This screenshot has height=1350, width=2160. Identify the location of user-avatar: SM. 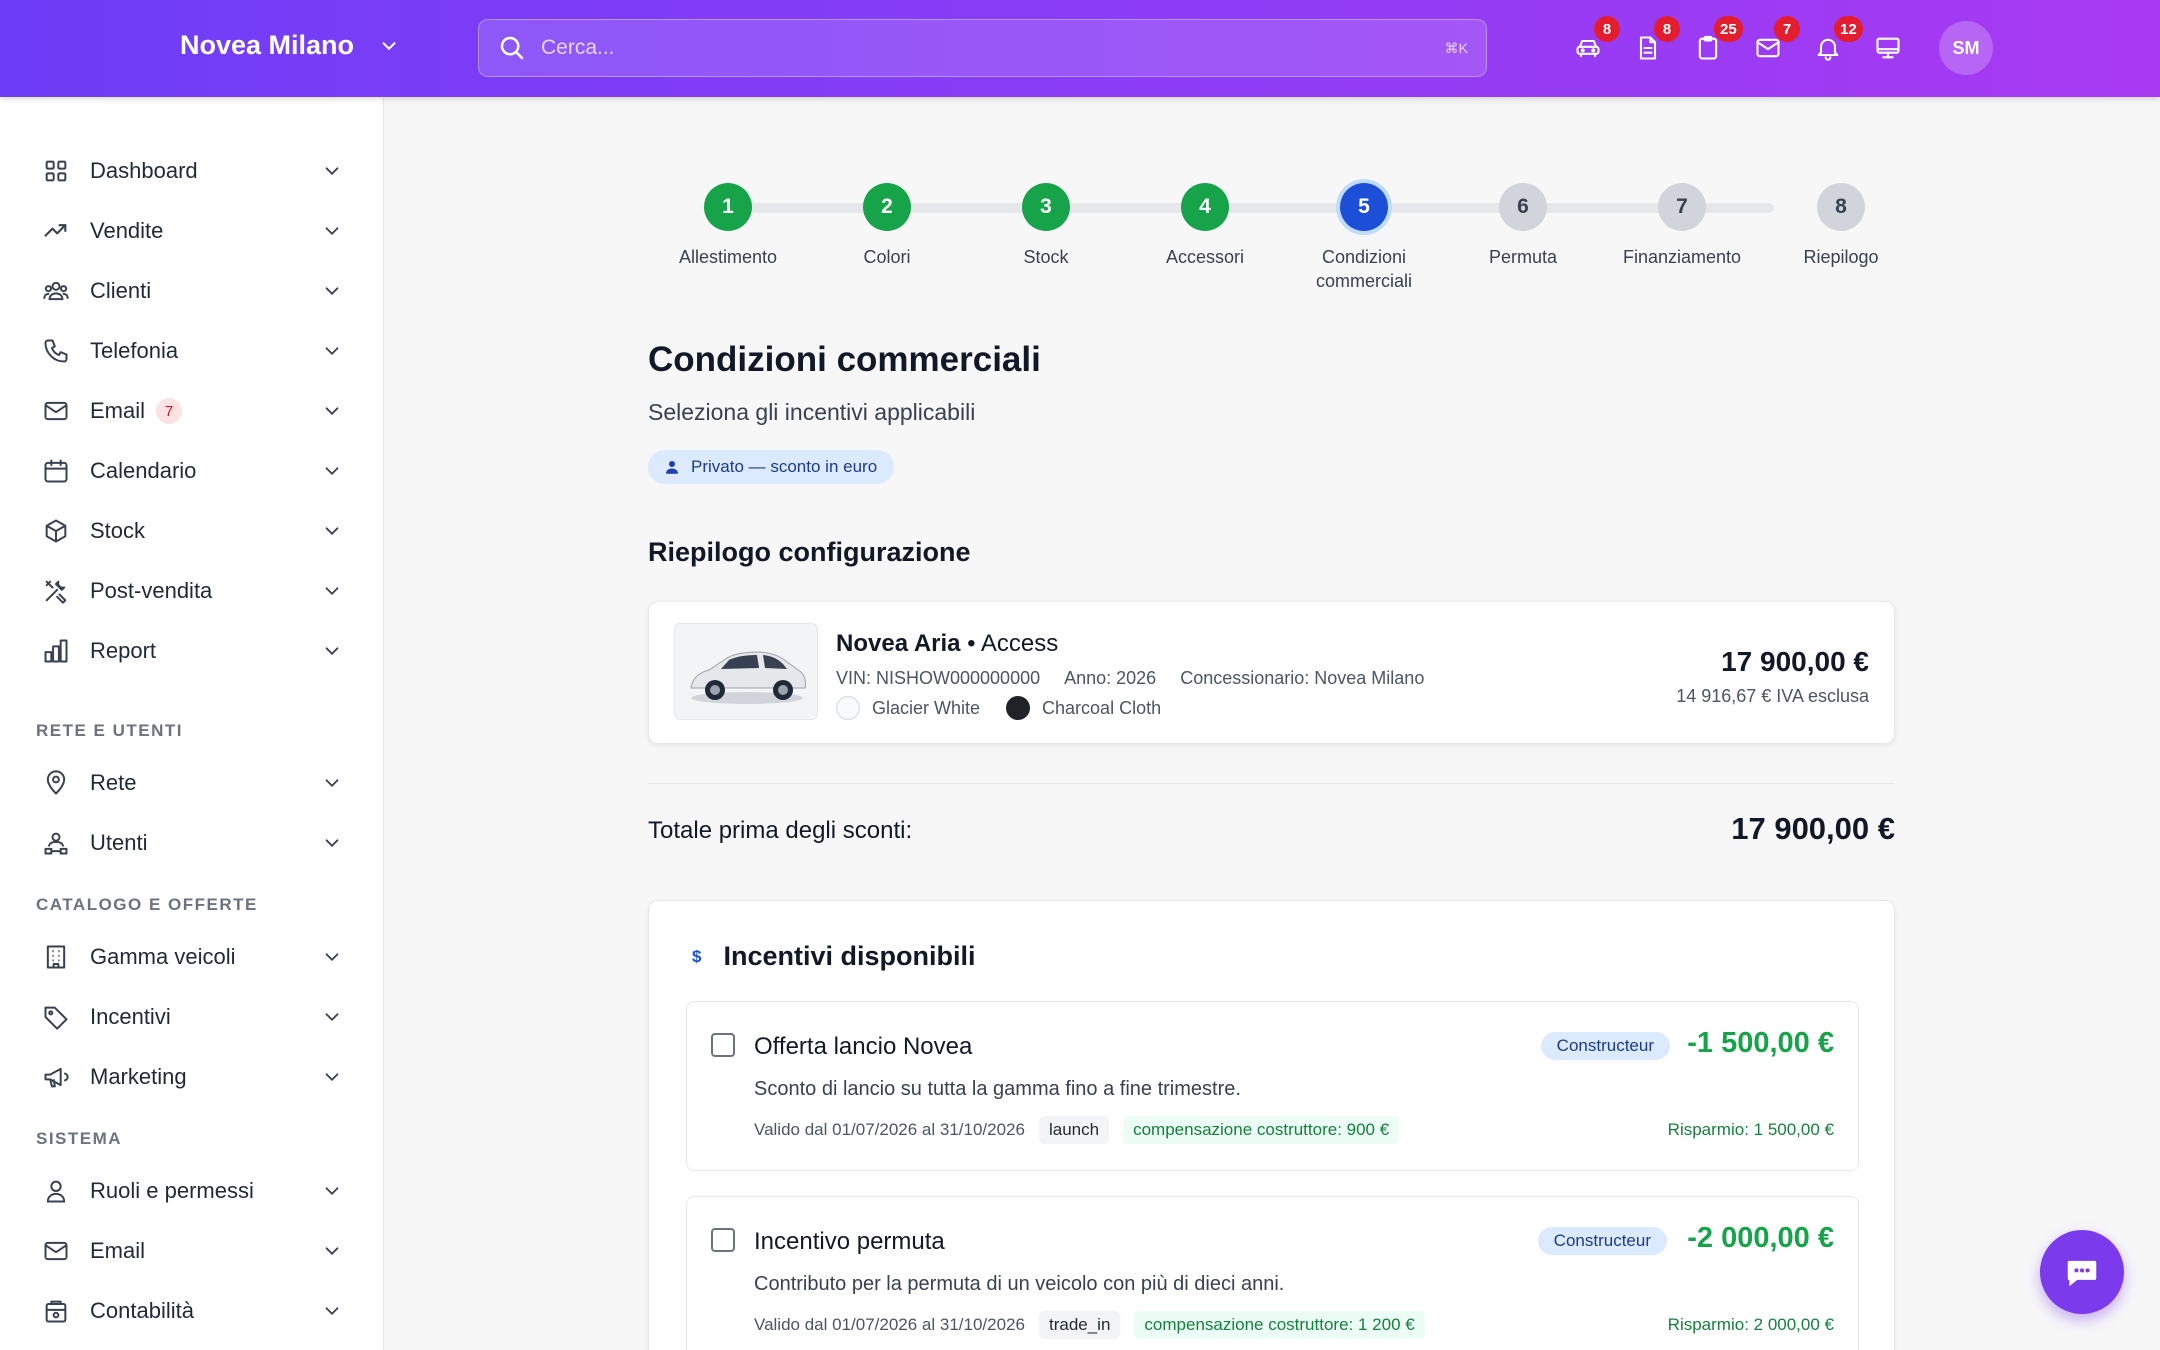
(1966, 48).